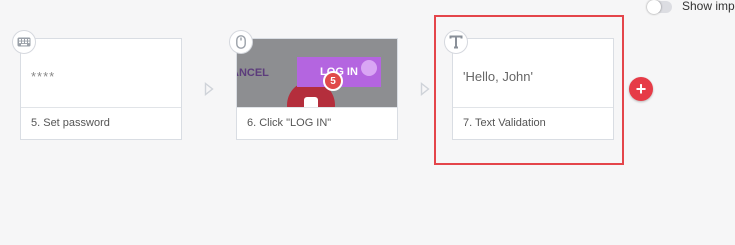 This screenshot has width=735, height=245. I want to click on step-preview: ****, so click(101, 73).